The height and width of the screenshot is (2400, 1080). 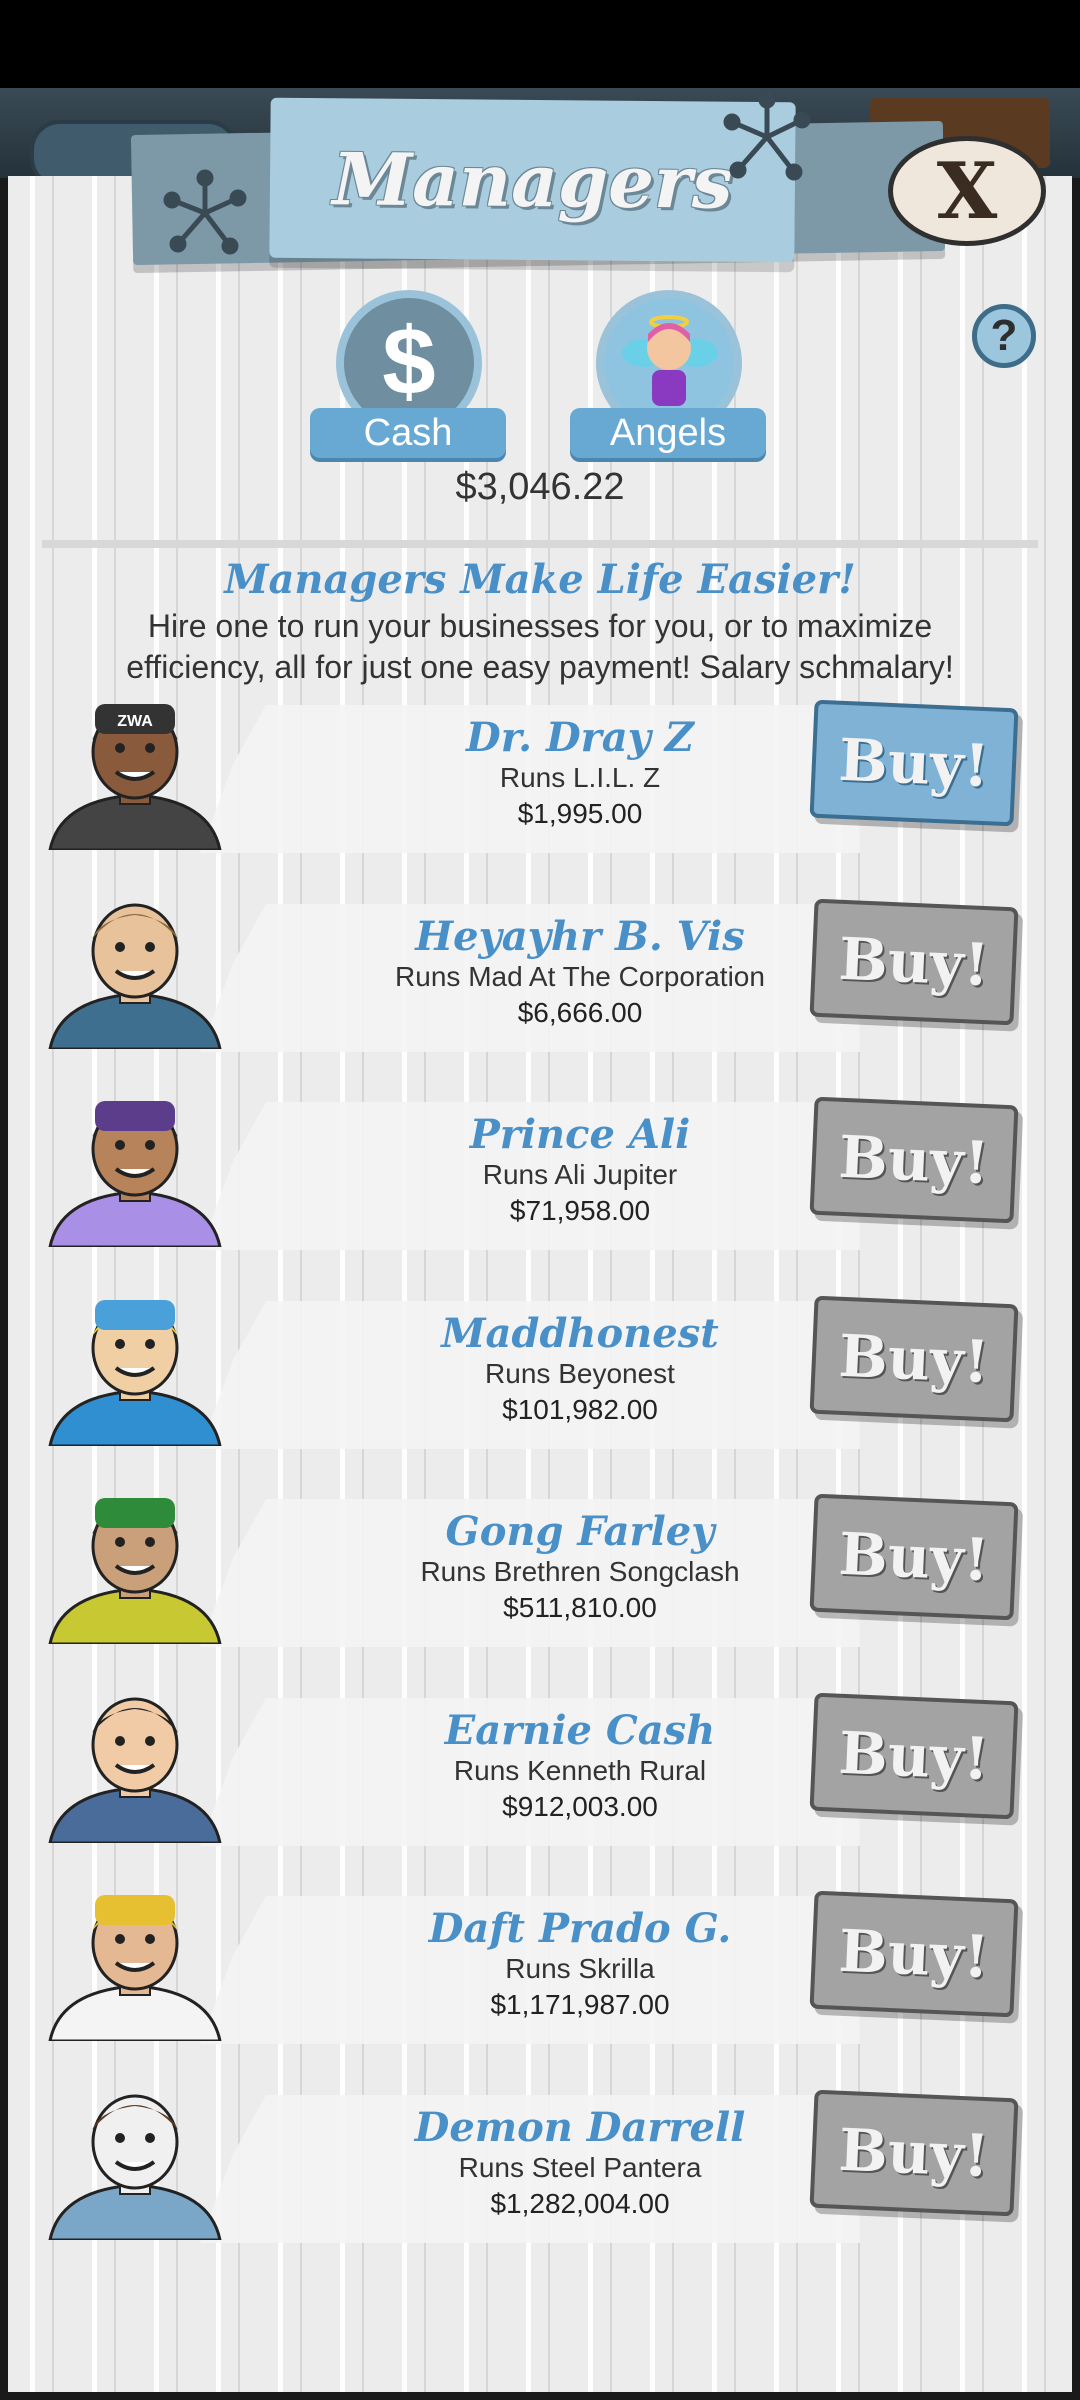 I want to click on divider, so click(x=540, y=544).